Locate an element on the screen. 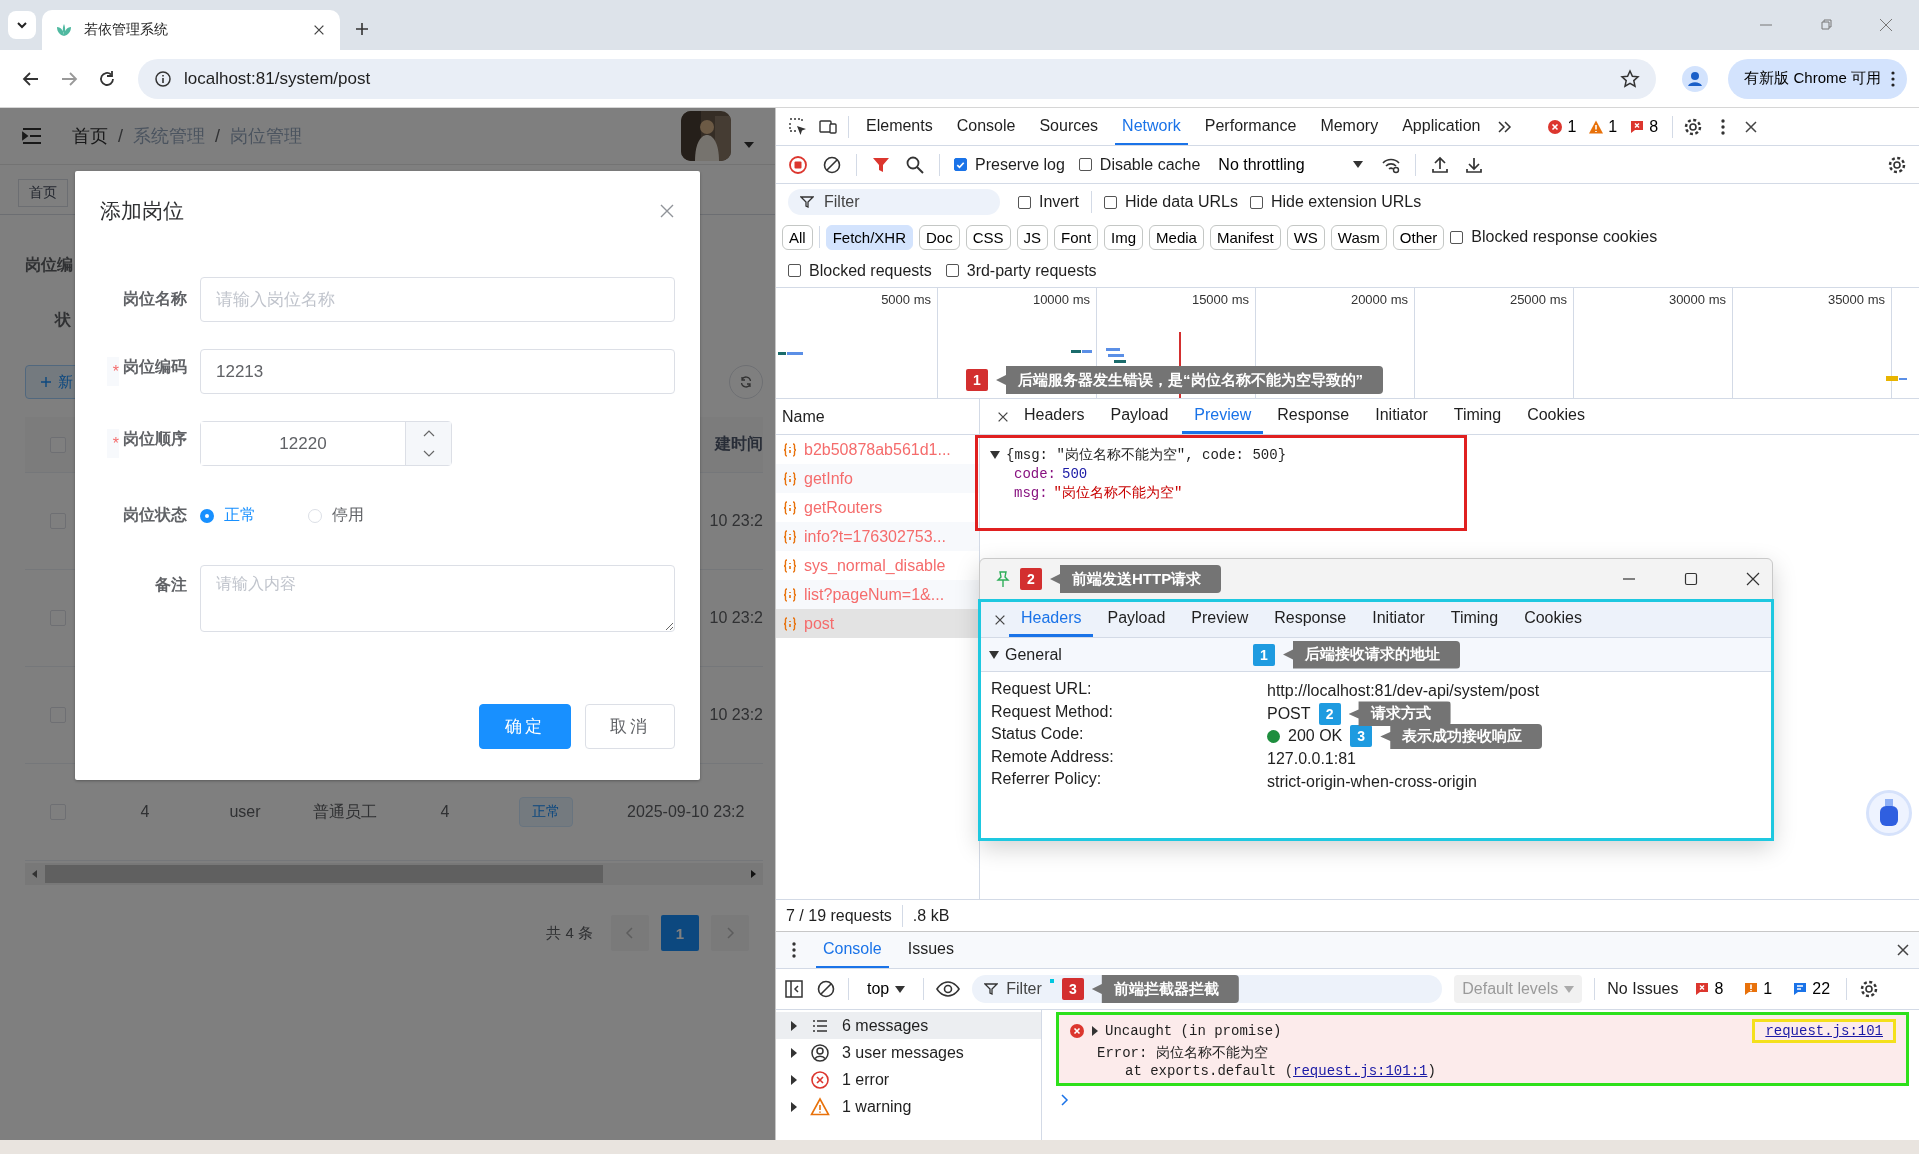 The image size is (1919, 1154). scroll-right-icon is located at coordinates (753, 874).